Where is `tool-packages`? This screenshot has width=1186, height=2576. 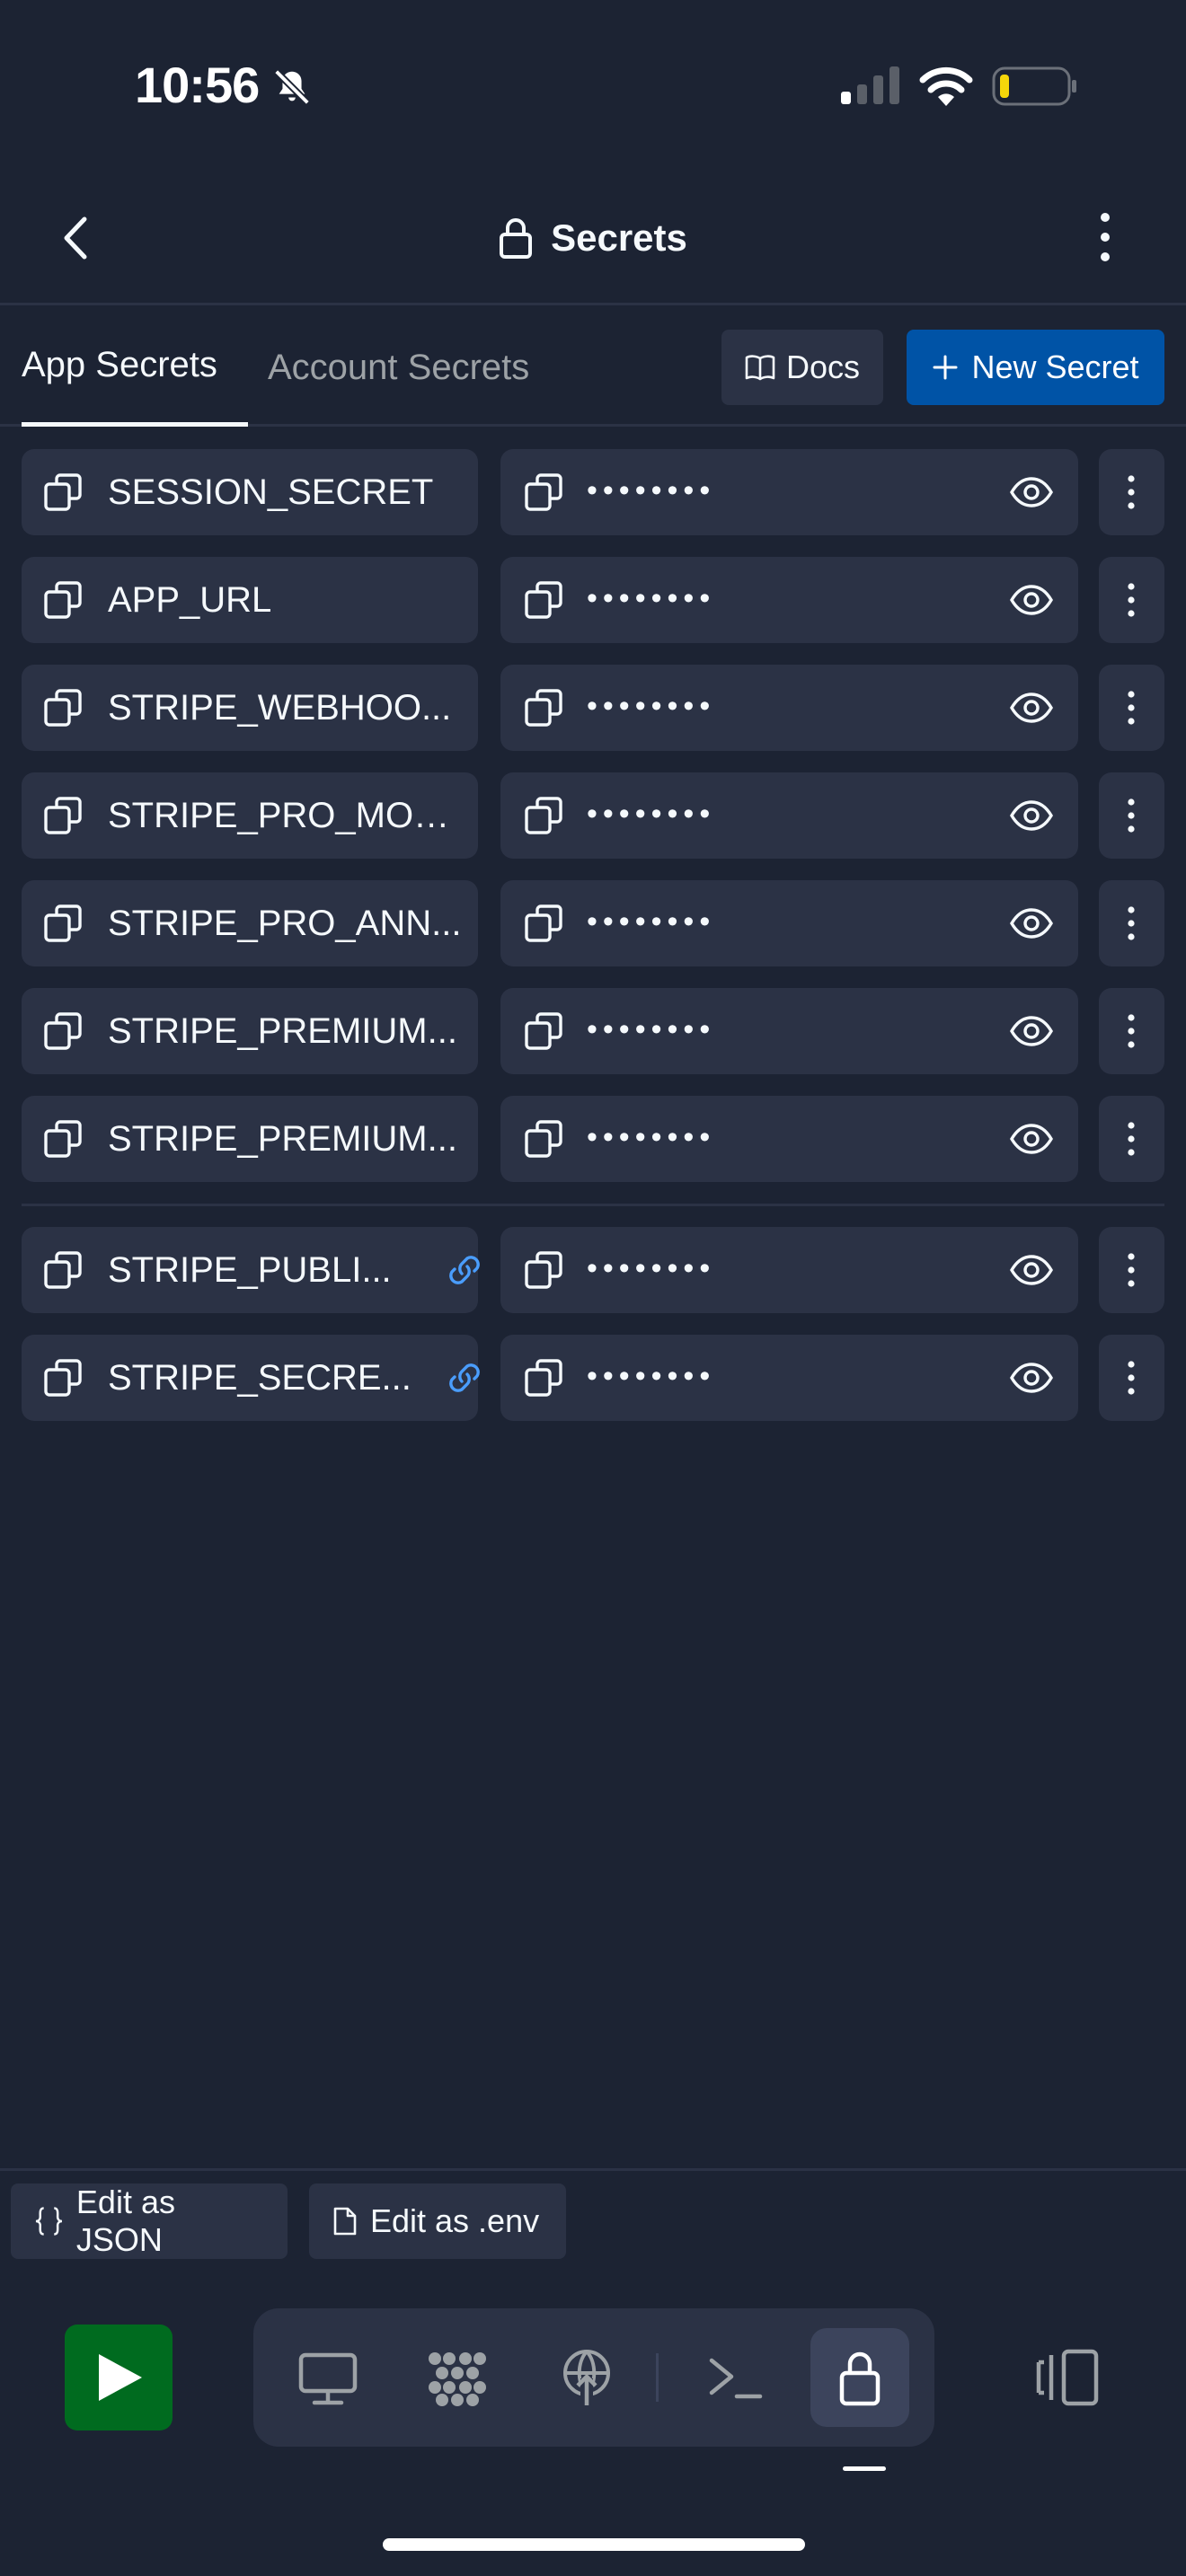
tool-packages is located at coordinates (457, 2377).